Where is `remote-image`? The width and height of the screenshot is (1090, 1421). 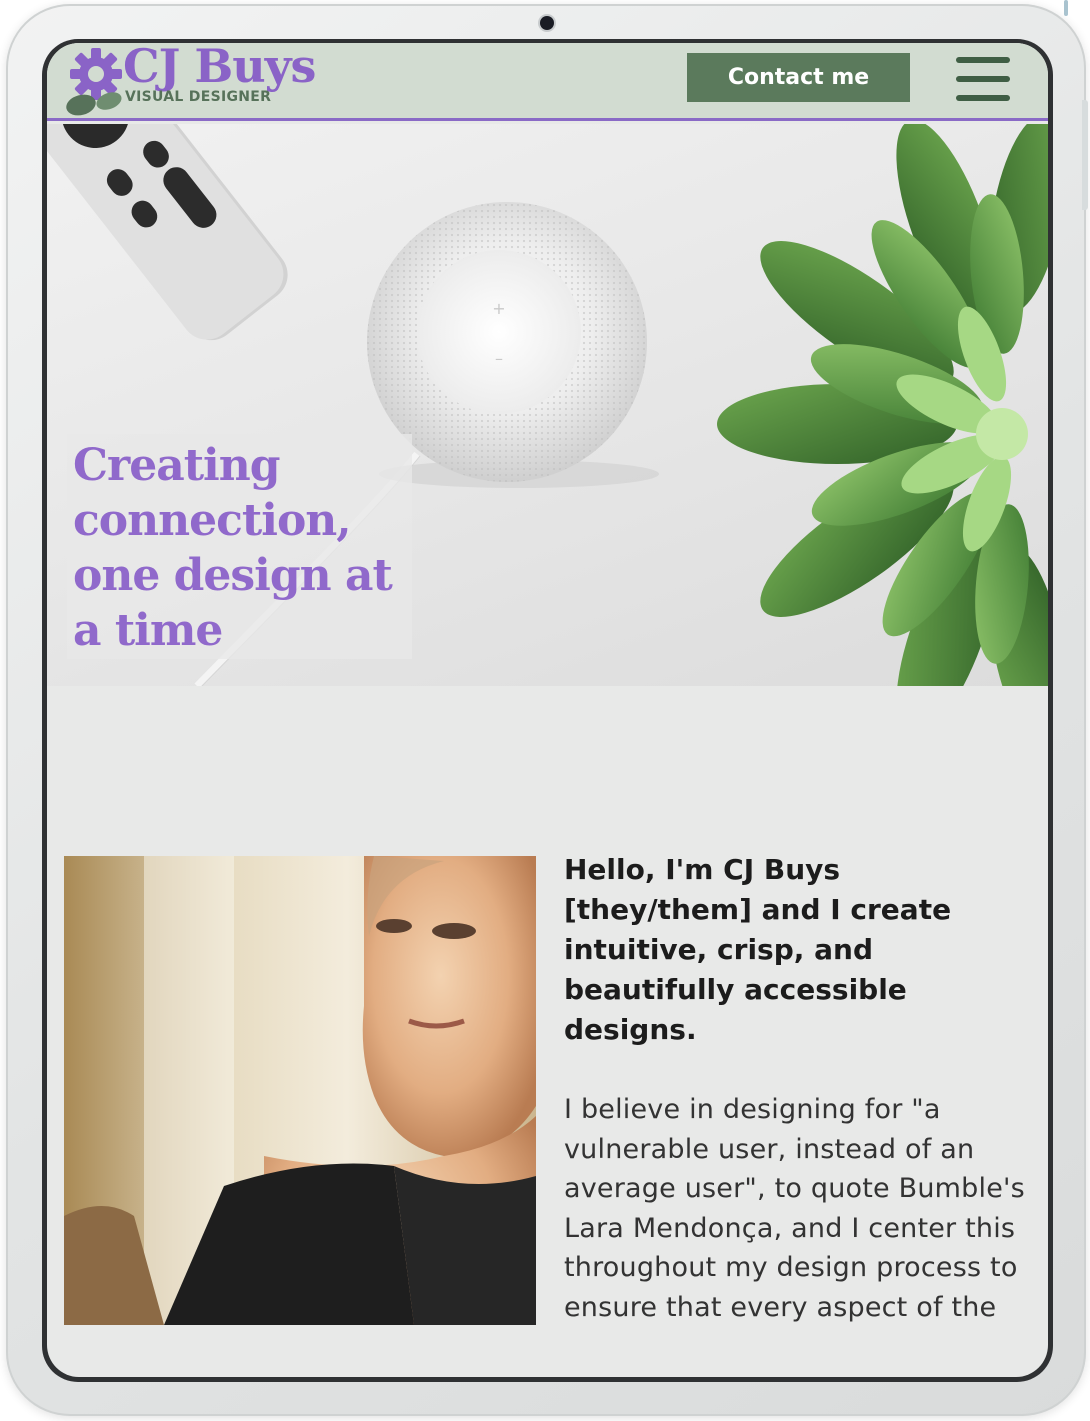 remote-image is located at coordinates (167, 232).